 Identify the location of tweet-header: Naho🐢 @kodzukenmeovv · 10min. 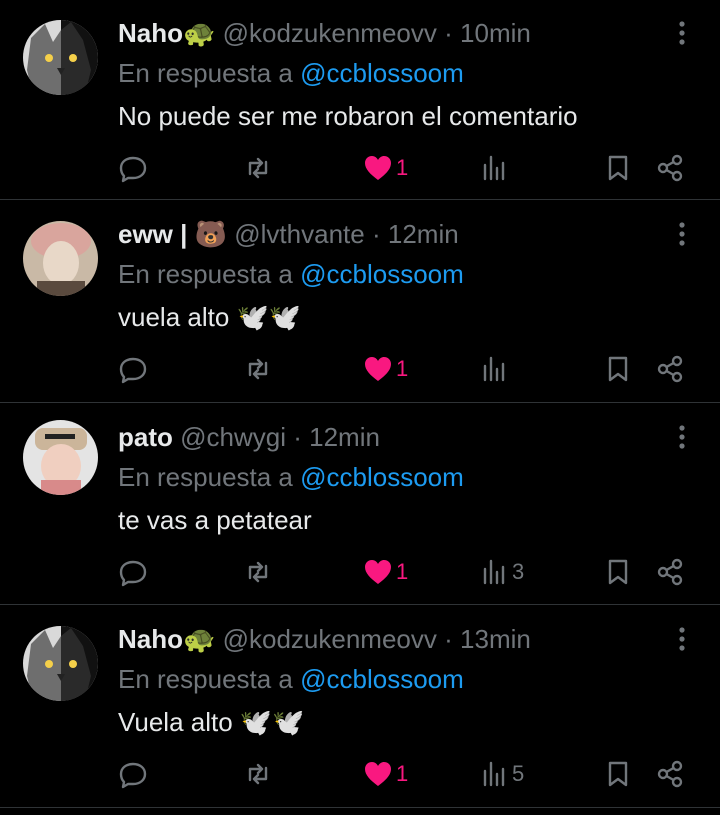
(324, 33).